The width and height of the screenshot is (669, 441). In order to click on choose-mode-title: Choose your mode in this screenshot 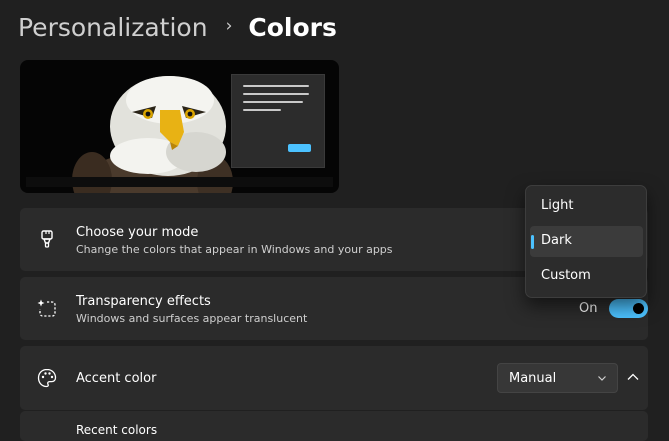, I will do `click(137, 232)`.